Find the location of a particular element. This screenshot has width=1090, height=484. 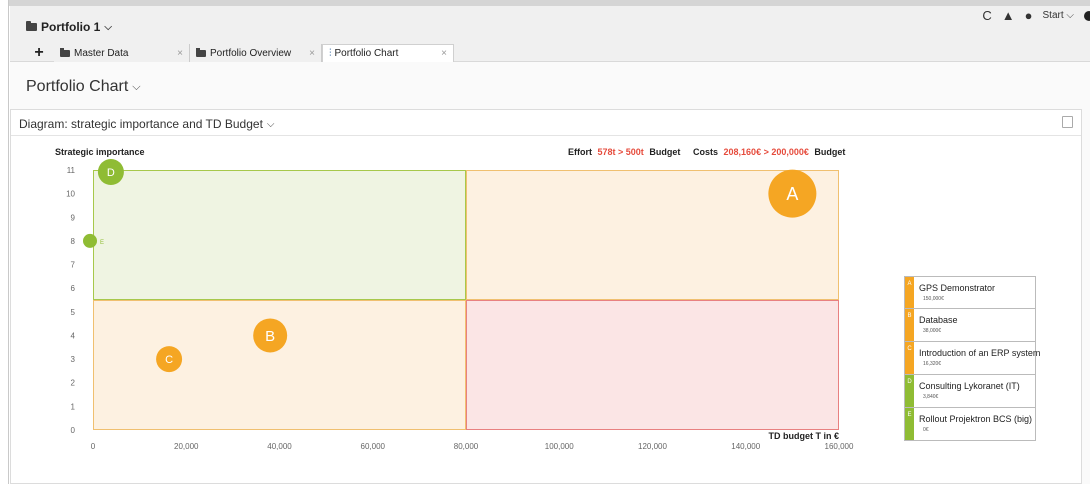

x-tick-label: 120,000 is located at coordinates (652, 446).